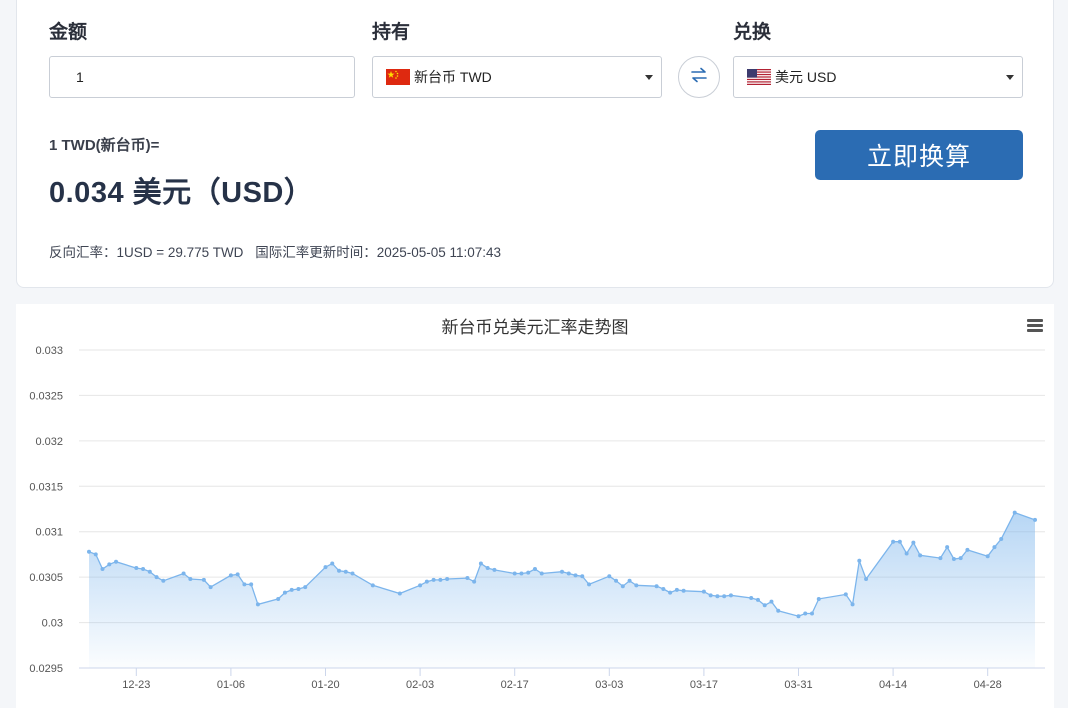  What do you see at coordinates (104, 145) in the screenshot?
I see `result-label: 1 TWD(新台币)=` at bounding box center [104, 145].